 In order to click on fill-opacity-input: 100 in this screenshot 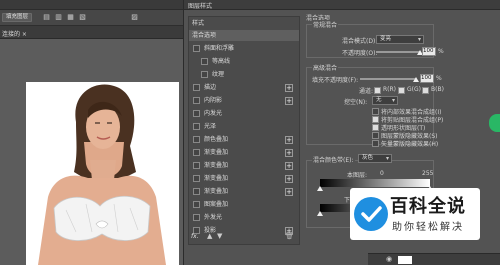, I will do `click(427, 78)`.